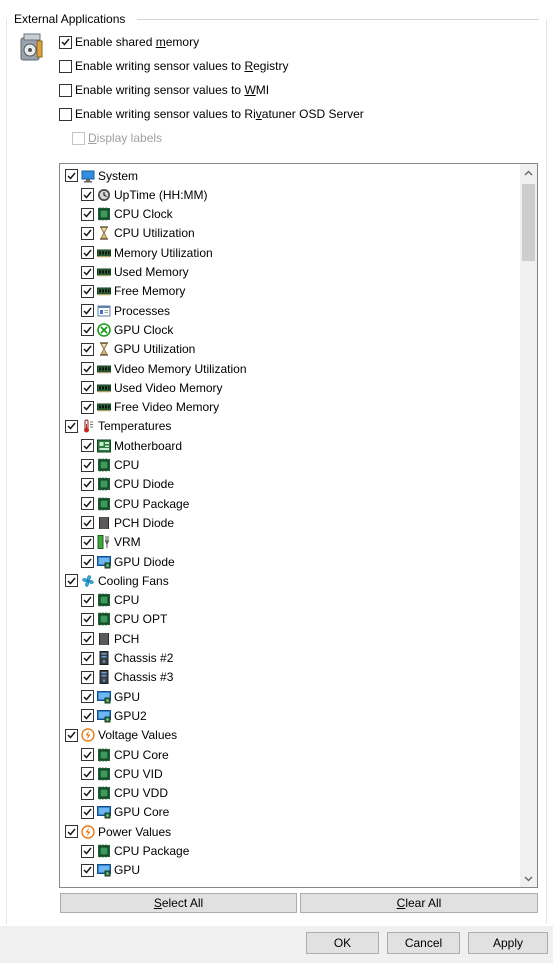  I want to click on tree-item-vrm: VRM, so click(111, 542).